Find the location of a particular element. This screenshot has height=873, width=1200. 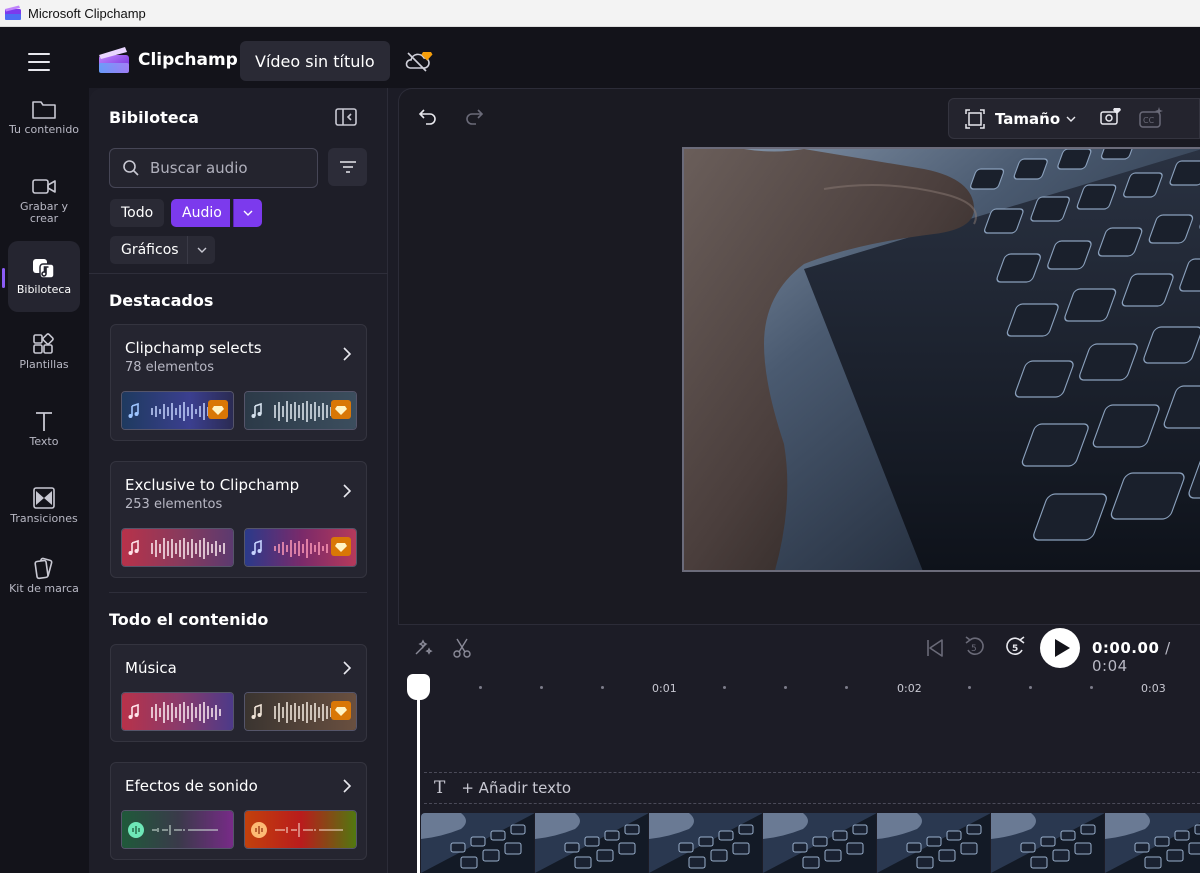

rewind-5-button: 5 is located at coordinates (975, 648).